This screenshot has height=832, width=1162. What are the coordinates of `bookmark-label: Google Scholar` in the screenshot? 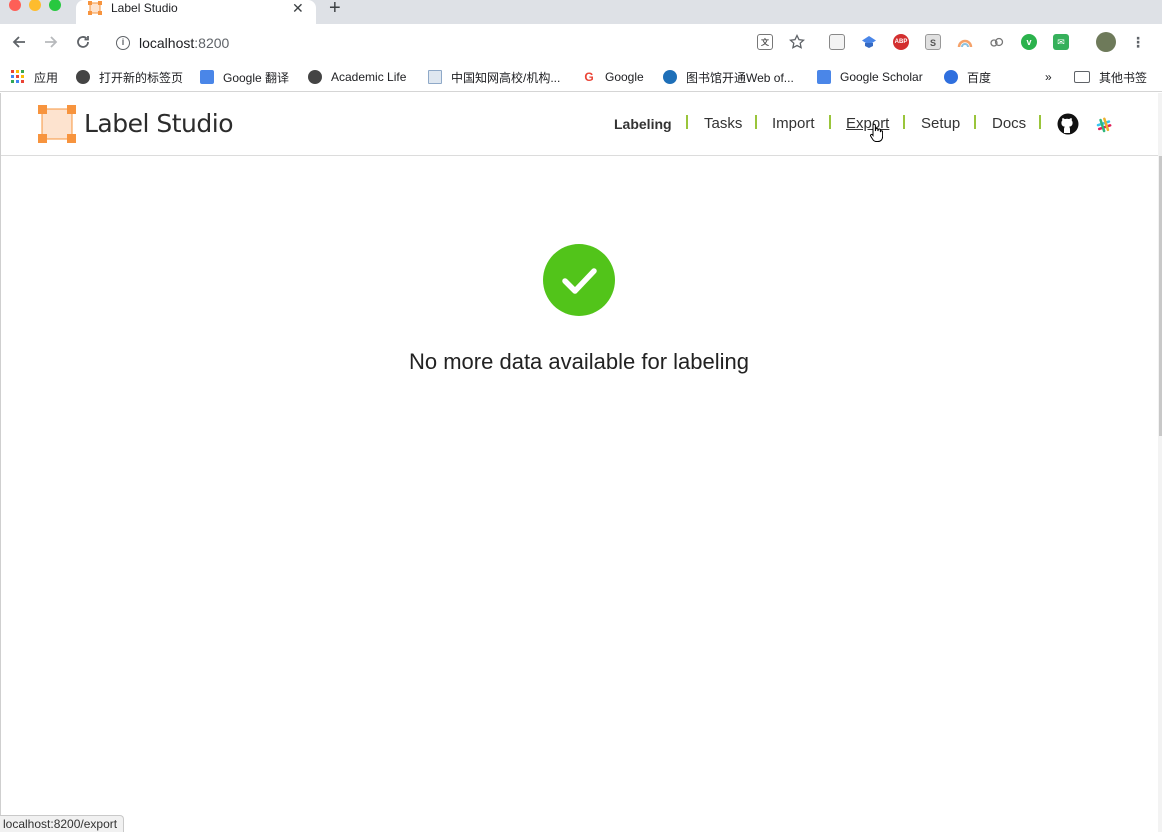 It's located at (881, 77).